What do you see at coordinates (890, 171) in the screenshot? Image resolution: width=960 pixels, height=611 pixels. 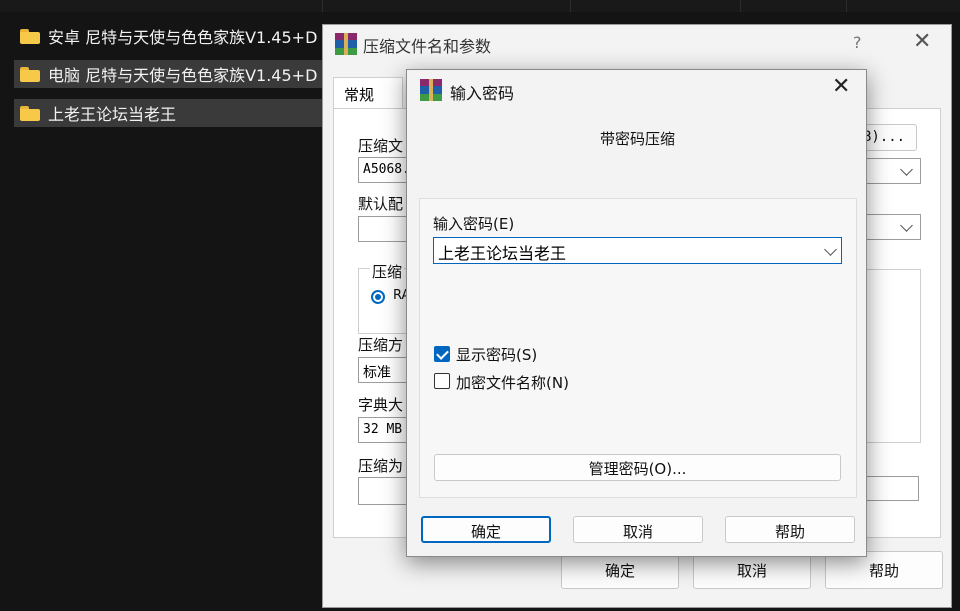 I see `archive-name-dropdown` at bounding box center [890, 171].